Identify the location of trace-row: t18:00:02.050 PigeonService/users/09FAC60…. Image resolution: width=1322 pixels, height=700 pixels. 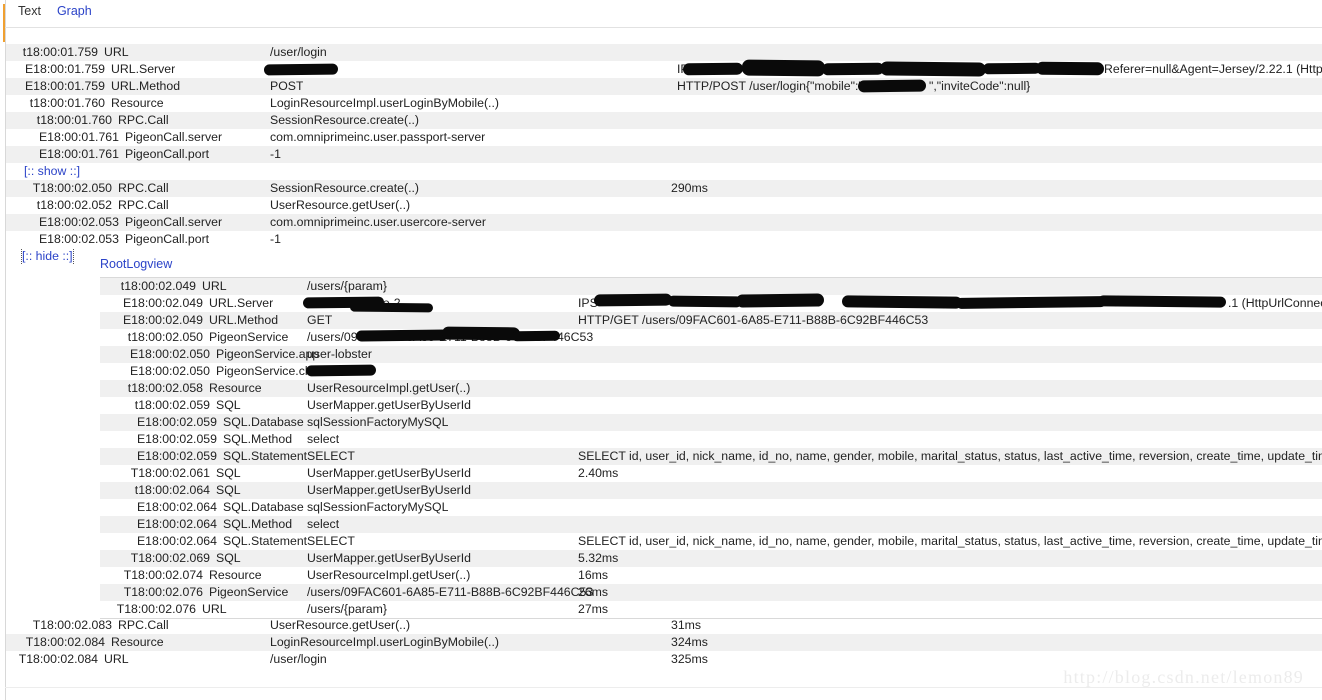
(711, 337).